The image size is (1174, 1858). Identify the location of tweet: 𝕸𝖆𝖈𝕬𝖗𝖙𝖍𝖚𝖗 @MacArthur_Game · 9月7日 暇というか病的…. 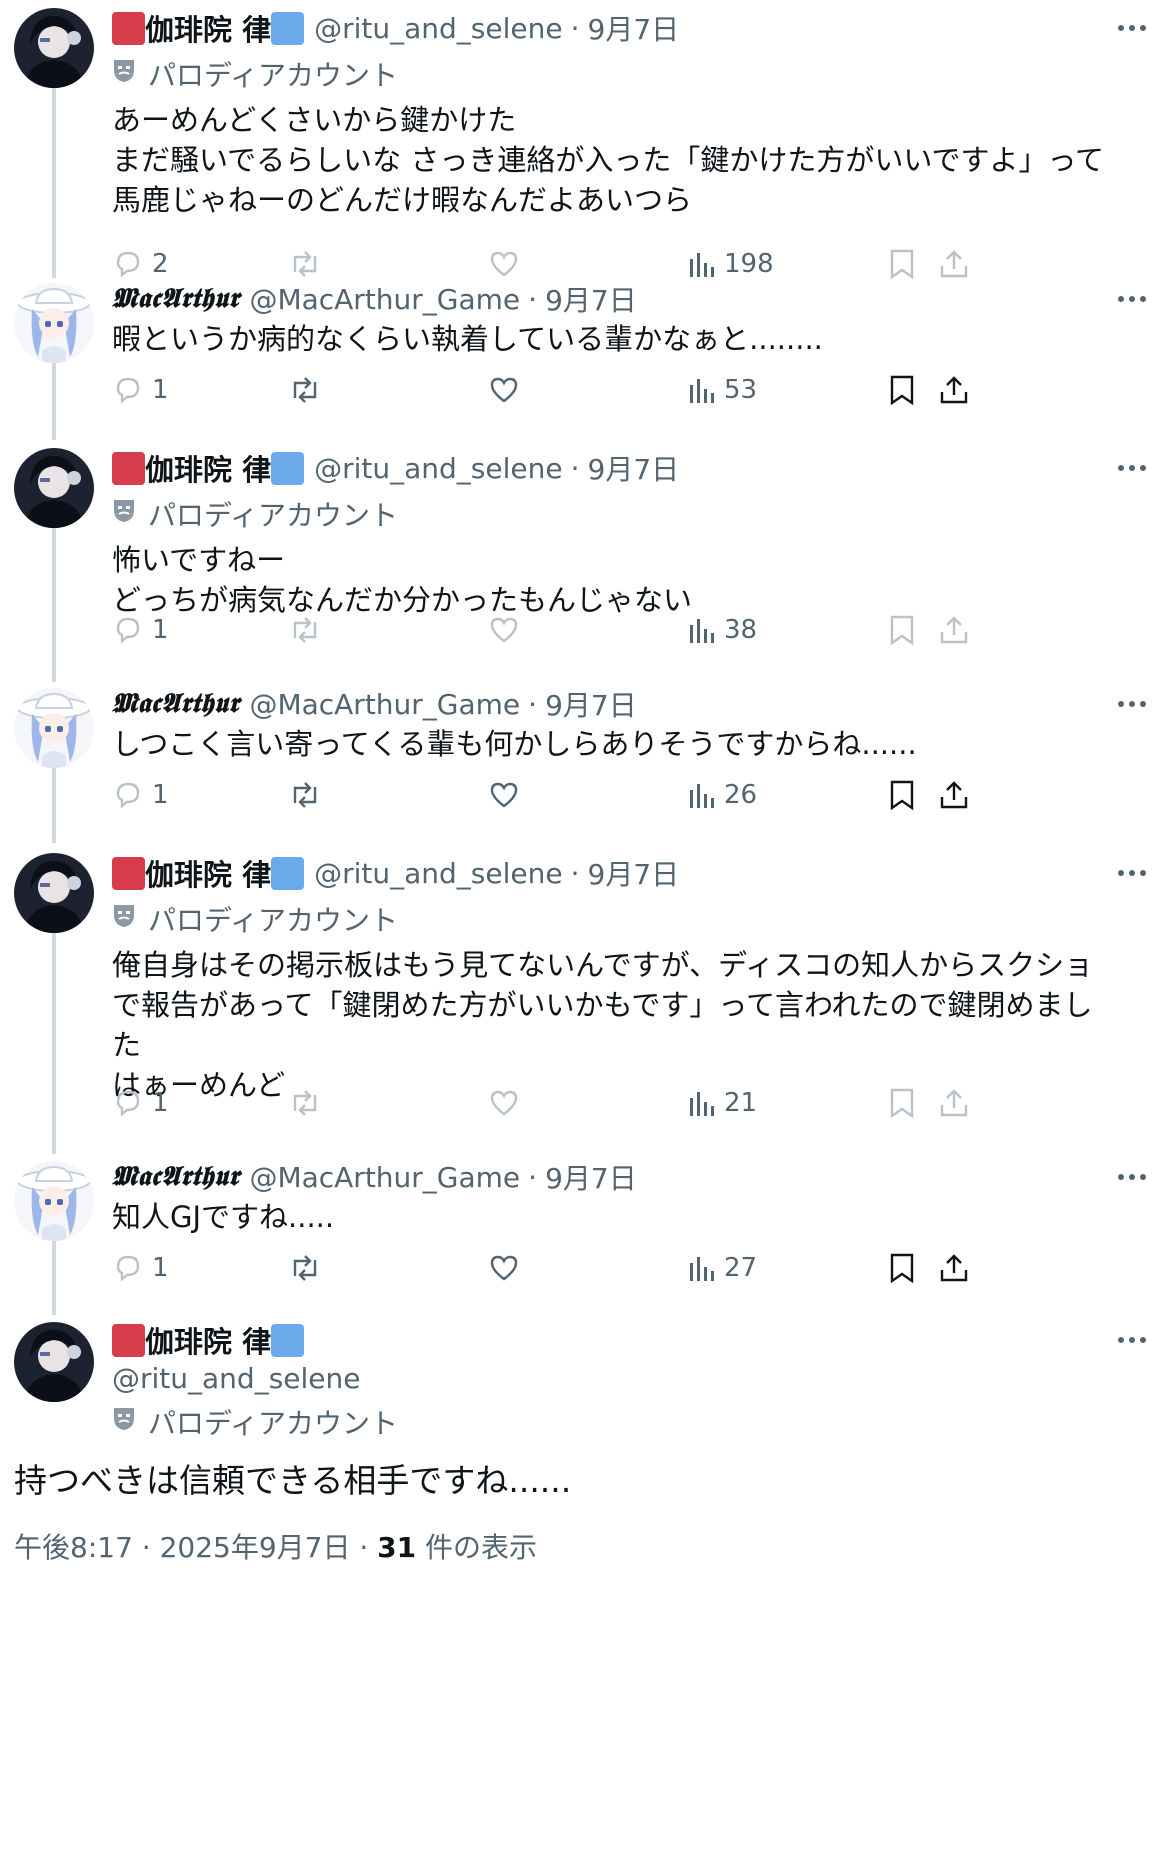
(587, 360).